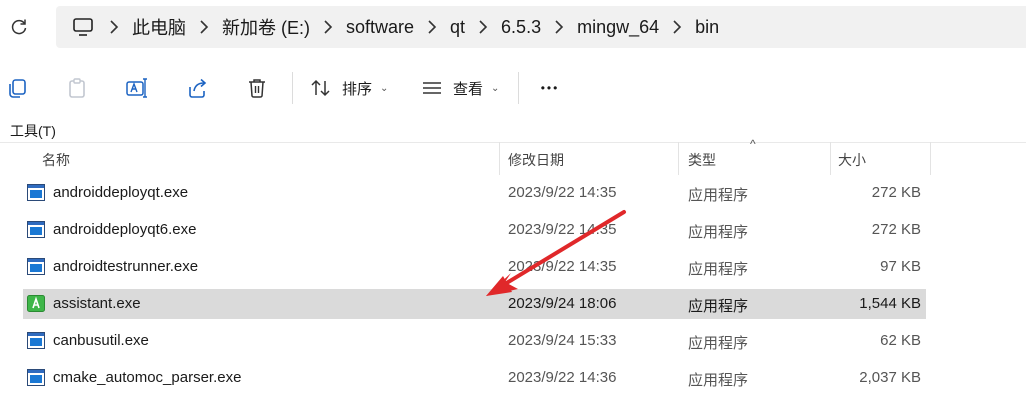 The width and height of the screenshot is (1026, 403). What do you see at coordinates (468, 89) in the screenshot?
I see `view-label: 查看` at bounding box center [468, 89].